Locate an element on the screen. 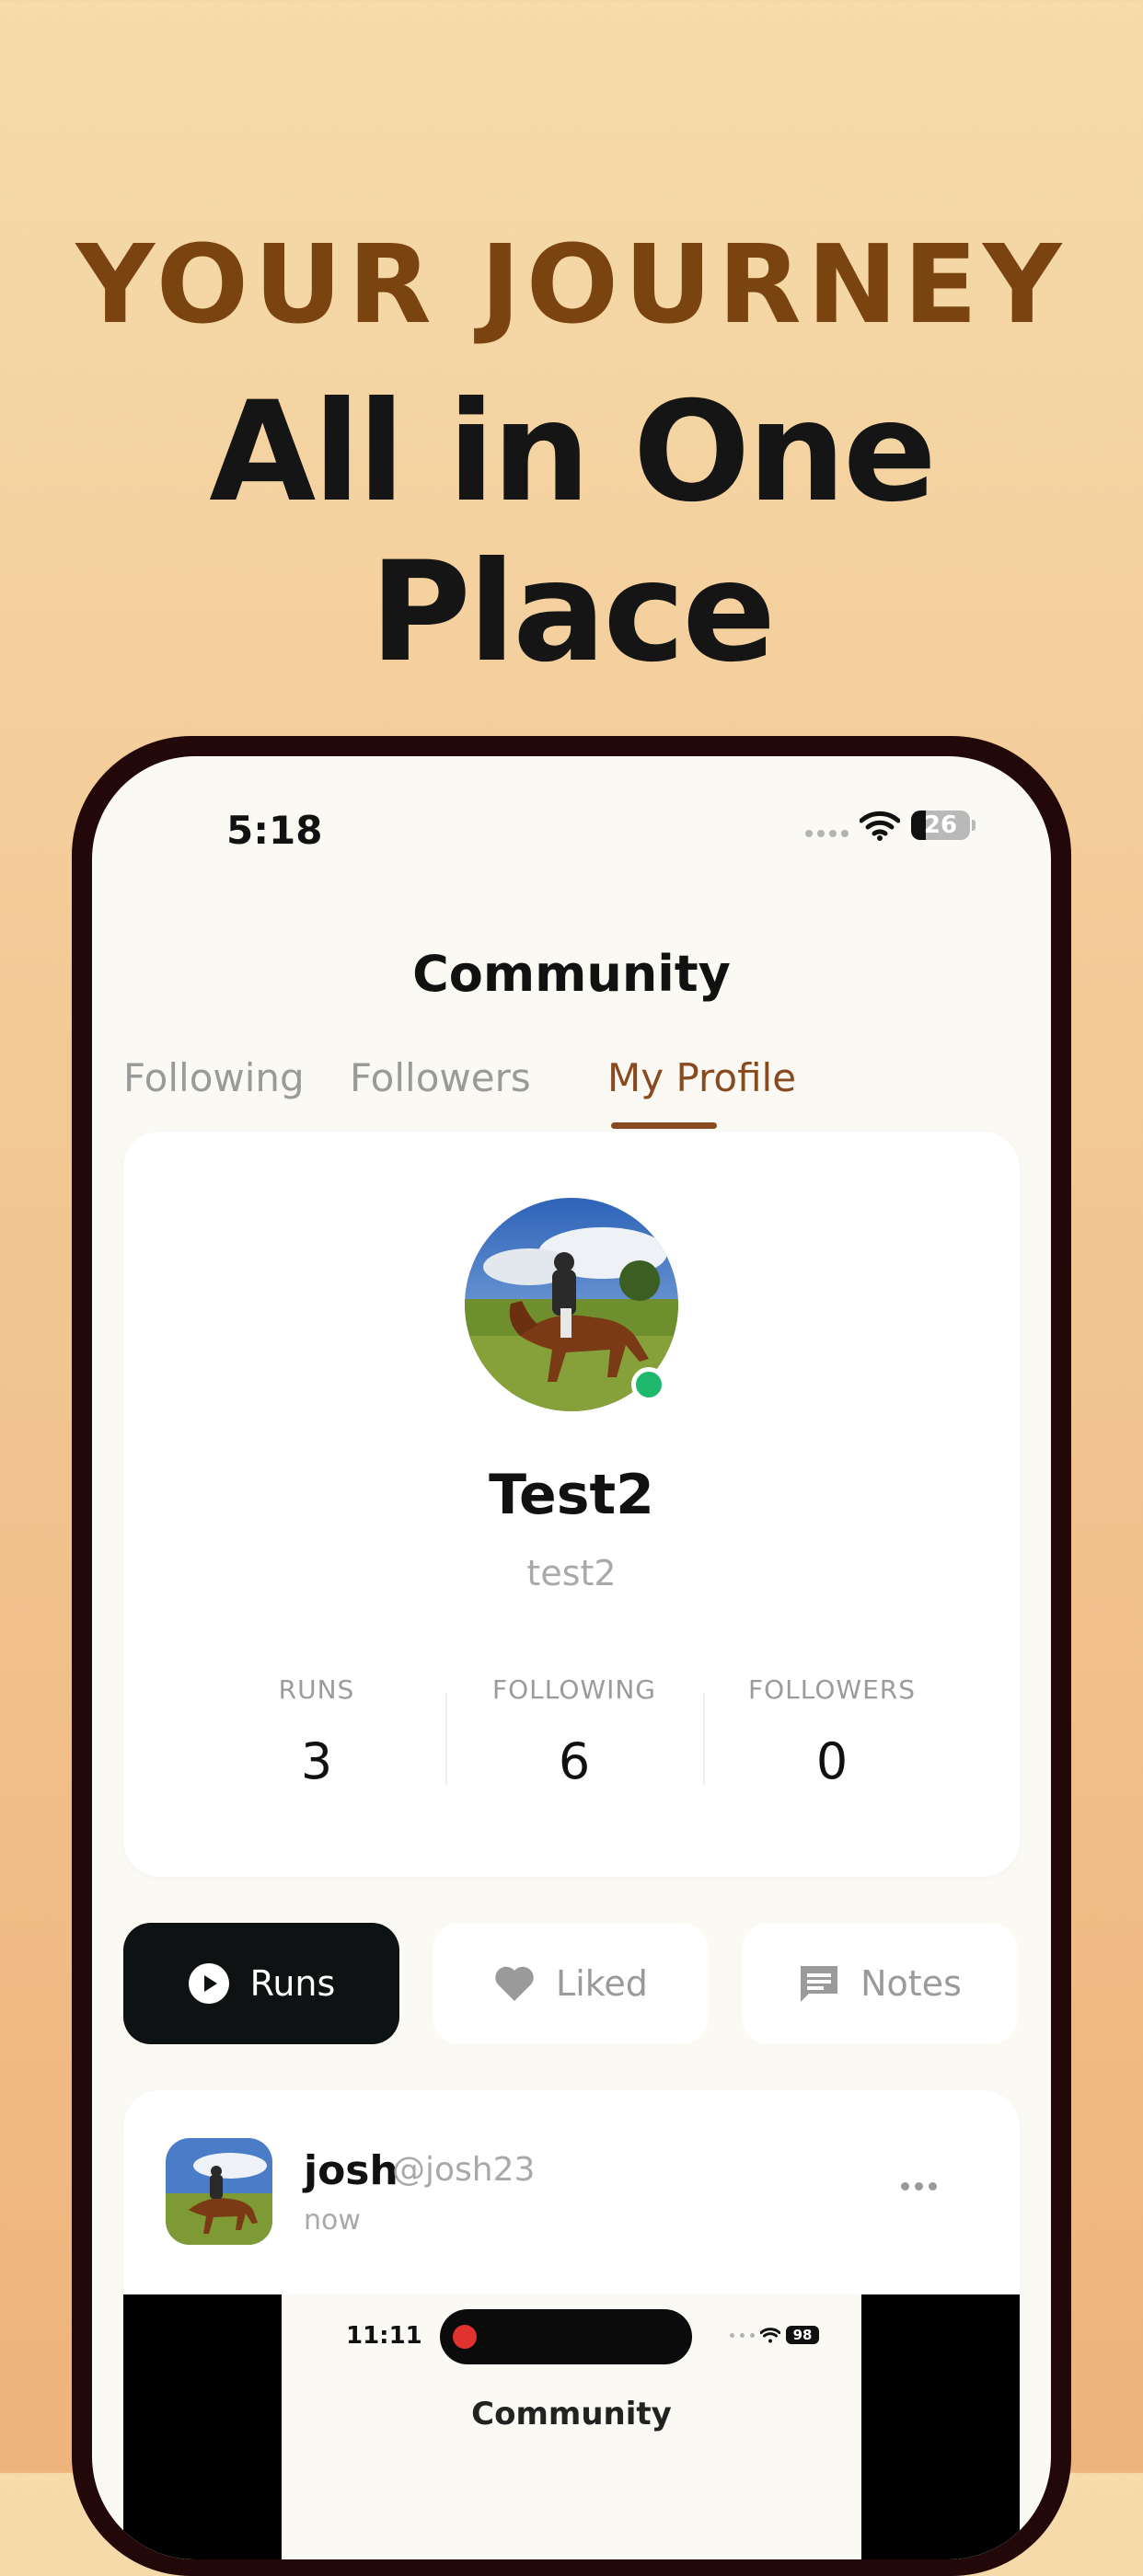 The image size is (1143, 2576). play-circle-icon is located at coordinates (208, 1983).